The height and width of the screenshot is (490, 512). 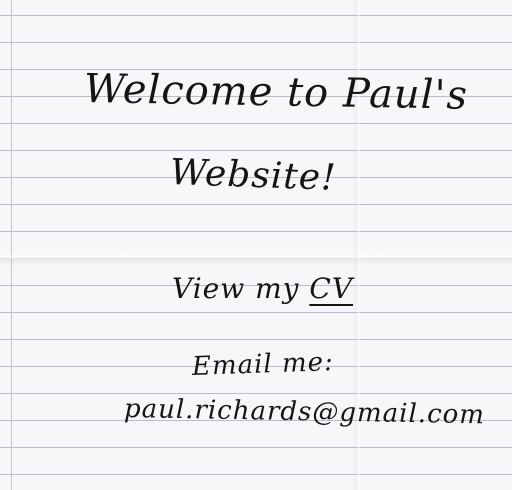 I want to click on paper-fold-horizontal, so click(x=256, y=259).